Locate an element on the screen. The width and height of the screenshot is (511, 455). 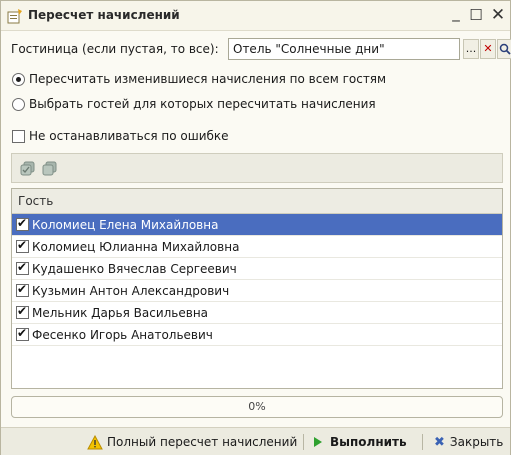
table-row: Кудашенко Вячеслав Сергеевич is located at coordinates (257, 269).